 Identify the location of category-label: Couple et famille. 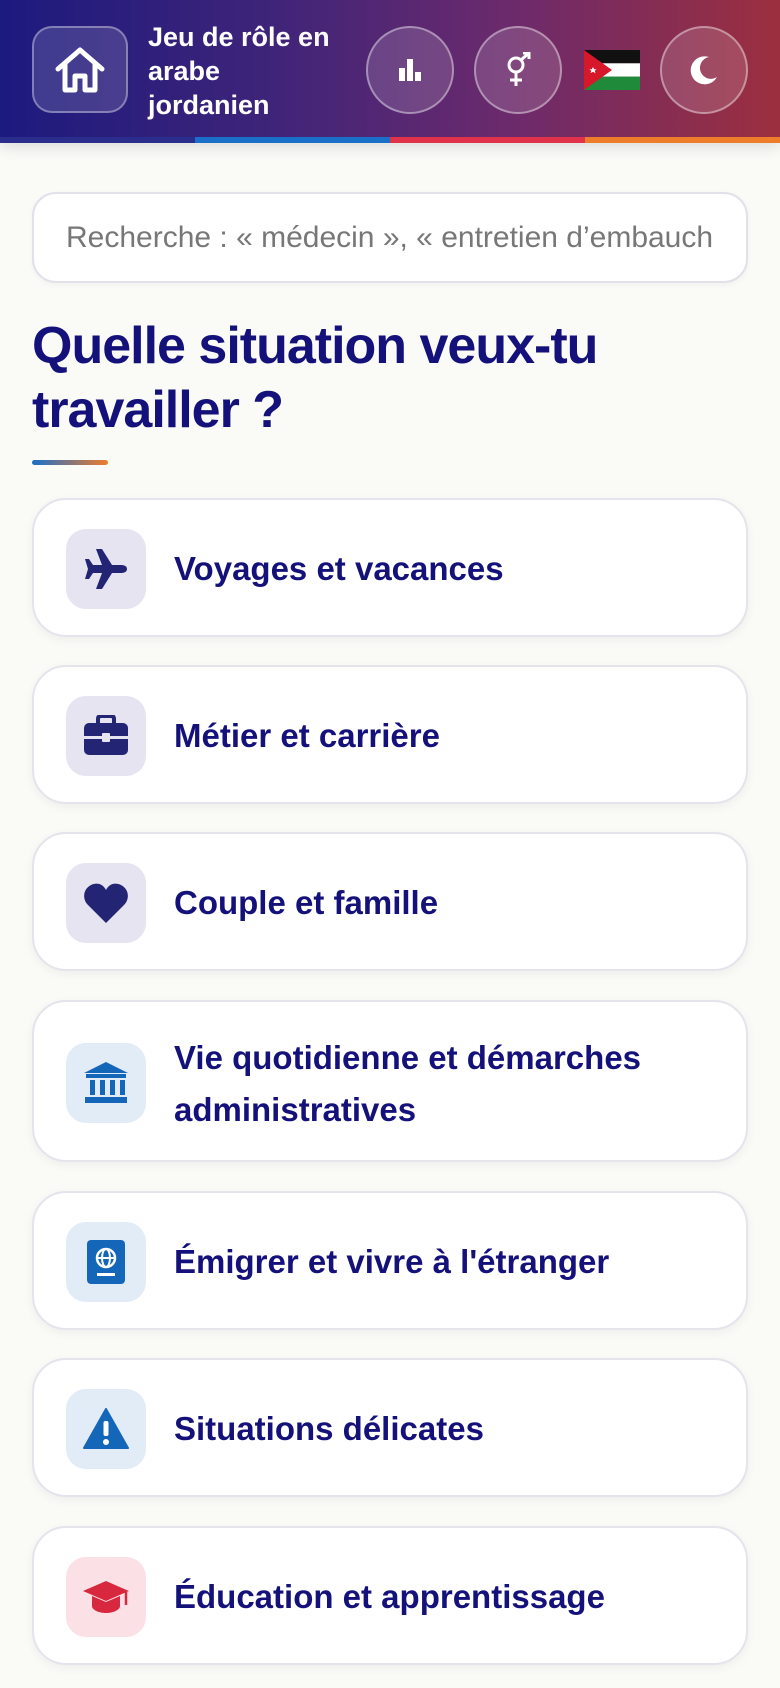
(306, 902).